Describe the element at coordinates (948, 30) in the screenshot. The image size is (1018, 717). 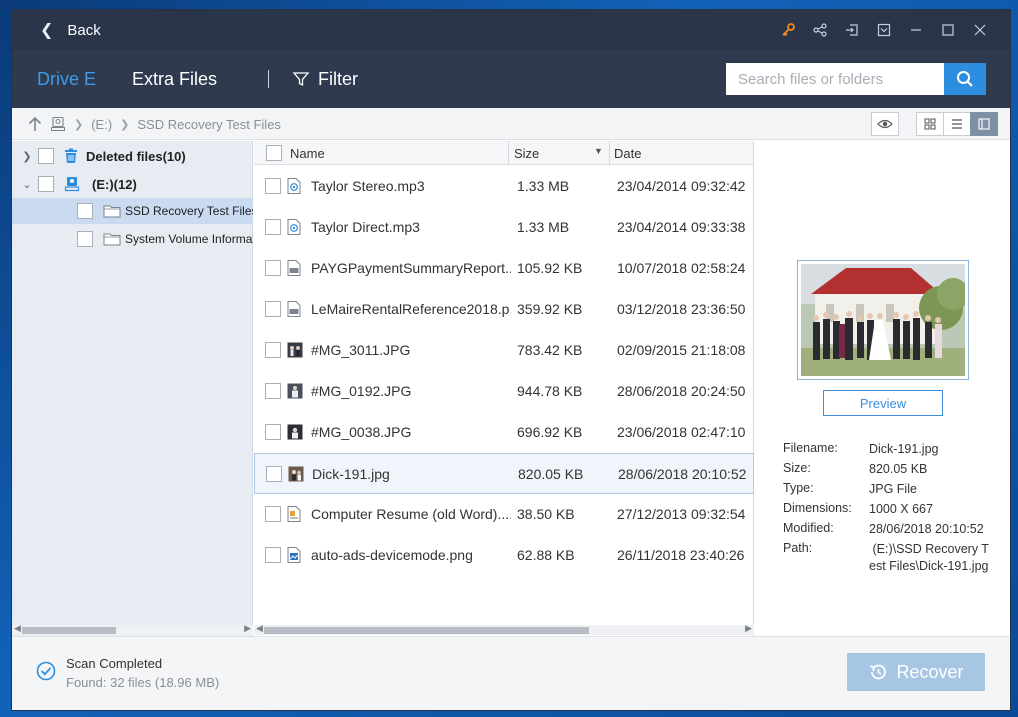
I see `maximize-icon` at that location.